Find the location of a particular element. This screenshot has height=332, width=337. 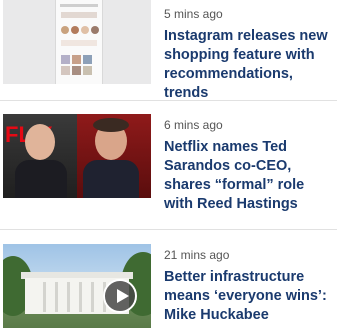

play-icon is located at coordinates (120, 296).